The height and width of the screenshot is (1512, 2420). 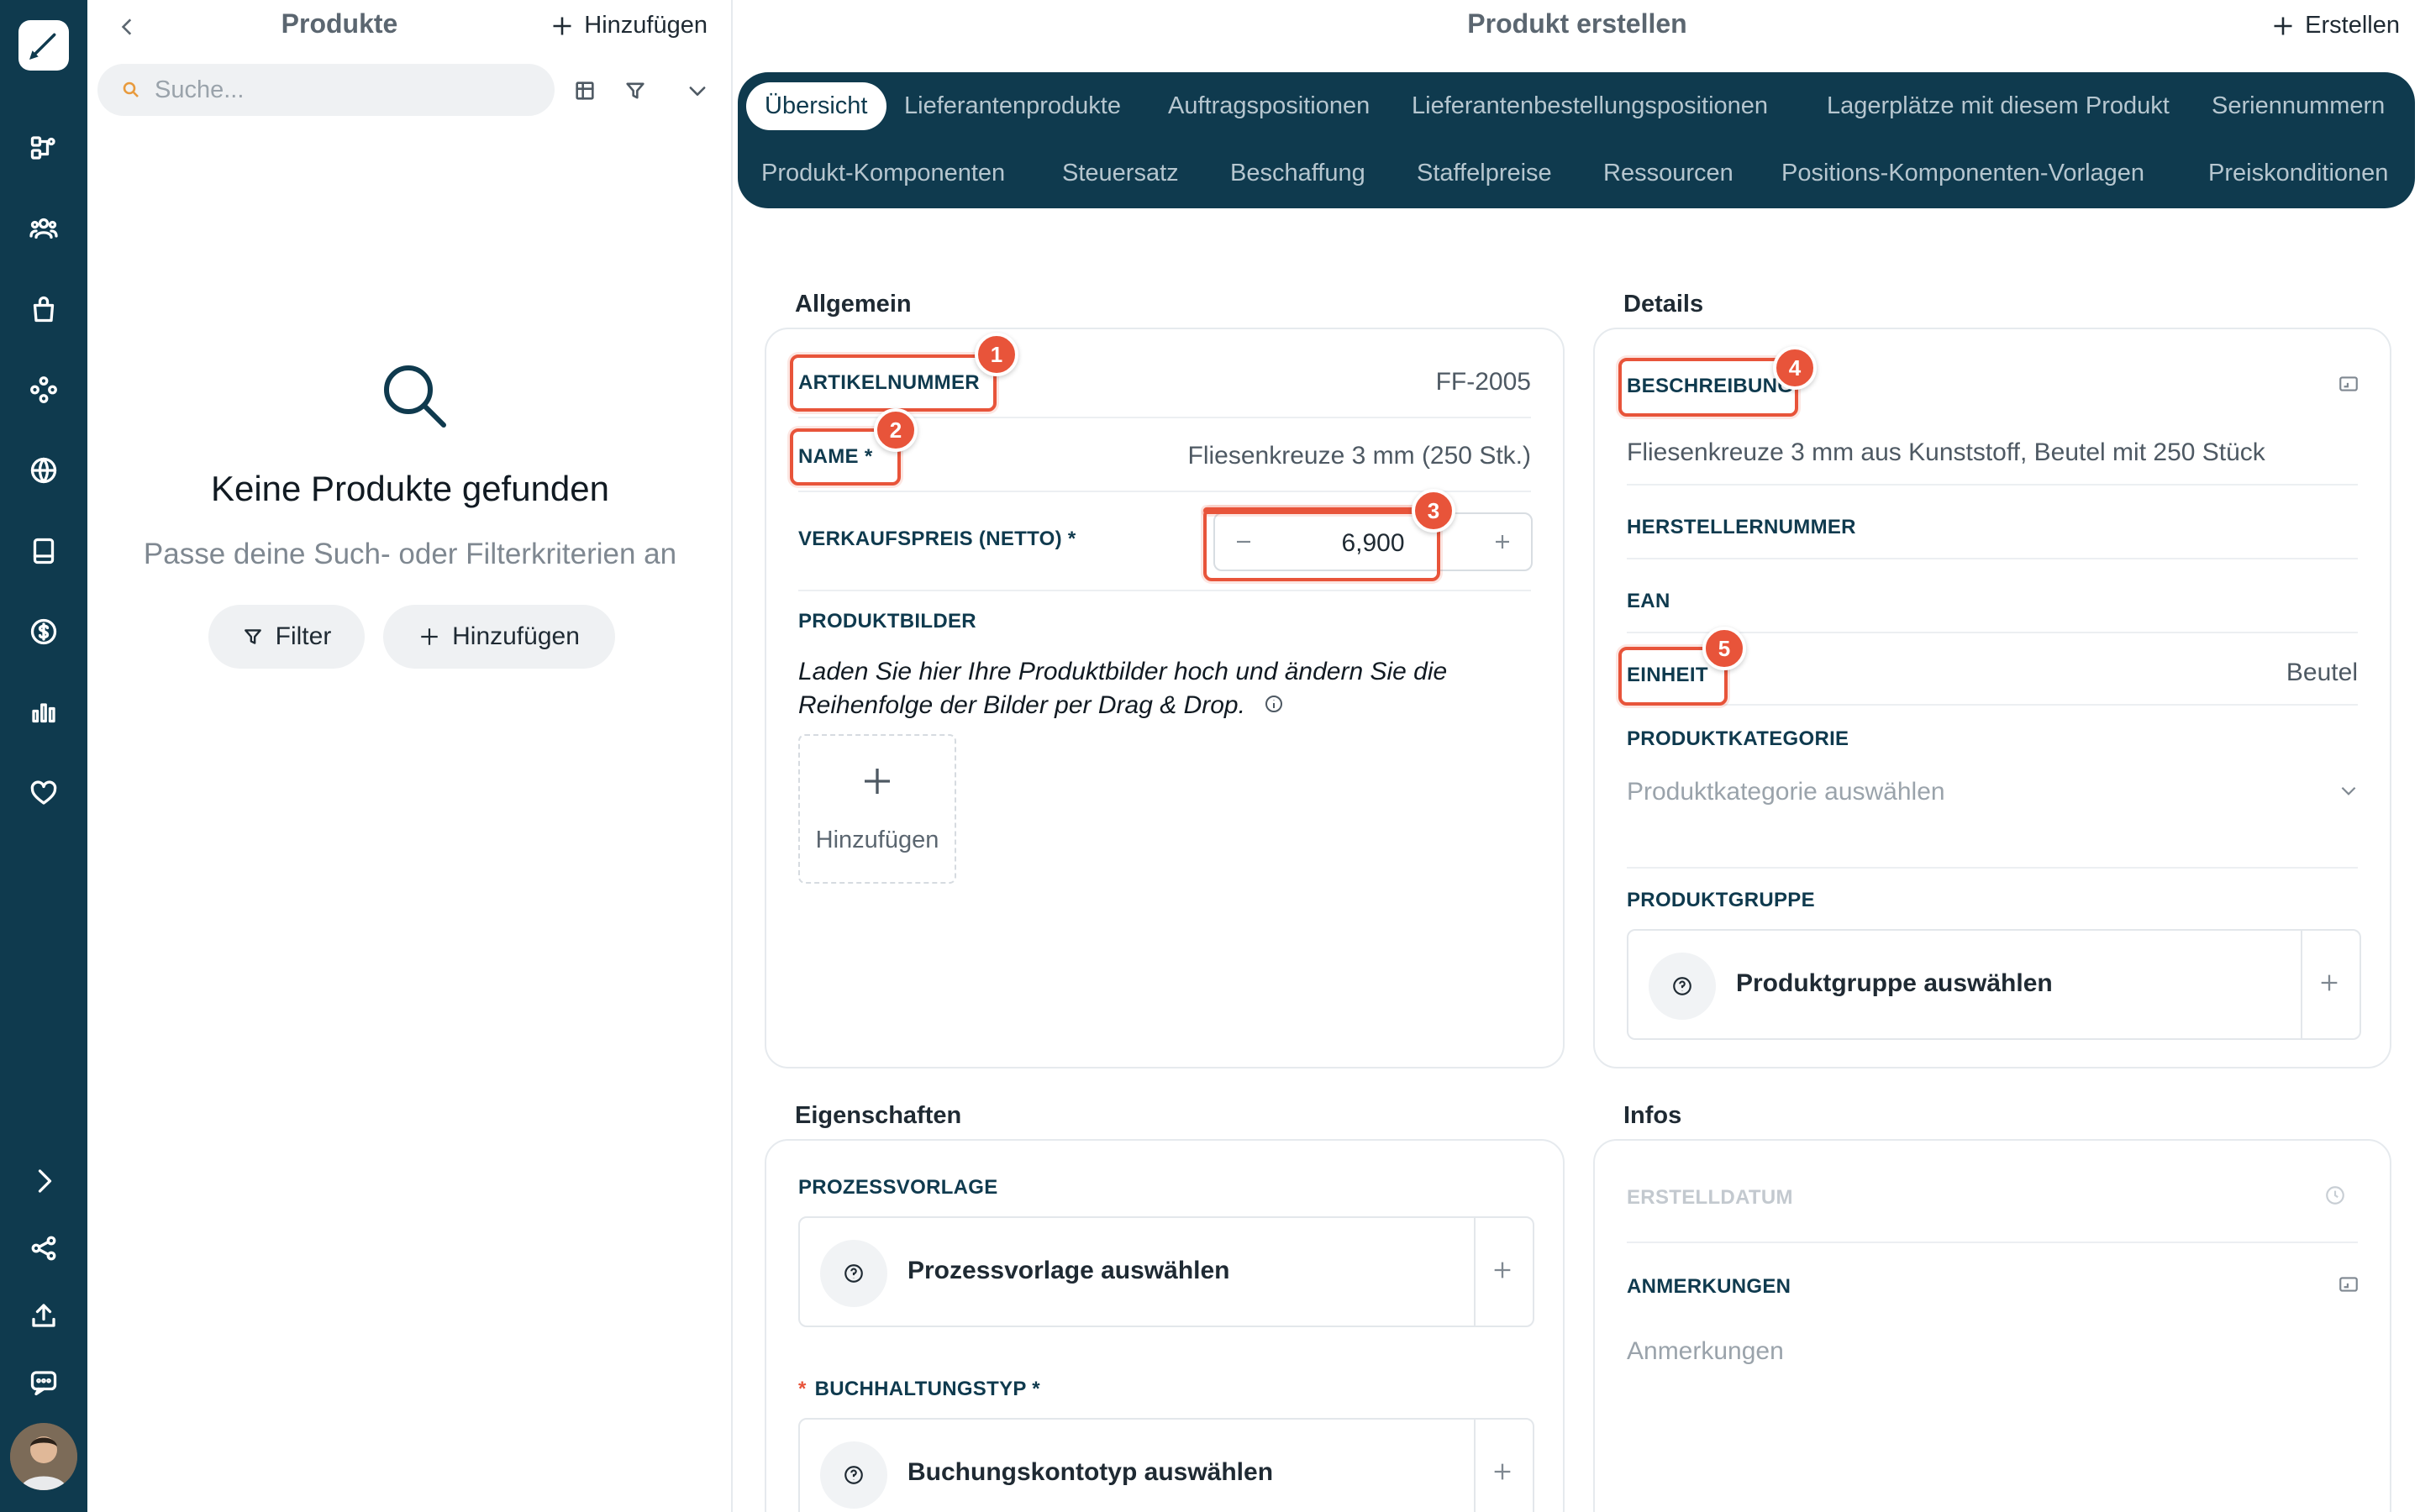 What do you see at coordinates (303, 636) in the screenshot?
I see `filter-label: Filter` at bounding box center [303, 636].